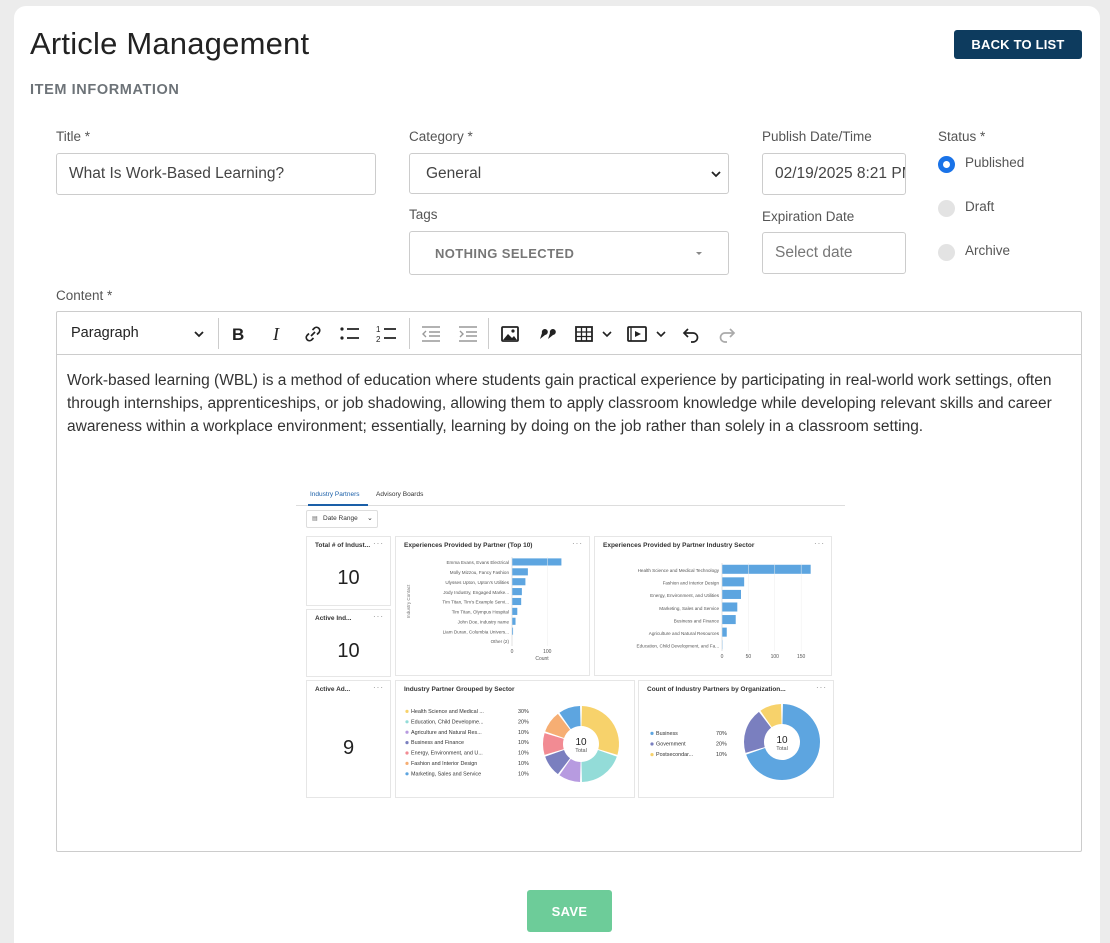 The image size is (1110, 943). What do you see at coordinates (480, 612) in the screenshot?
I see `bar-label: Tim Titan, Olympus Hospital` at bounding box center [480, 612].